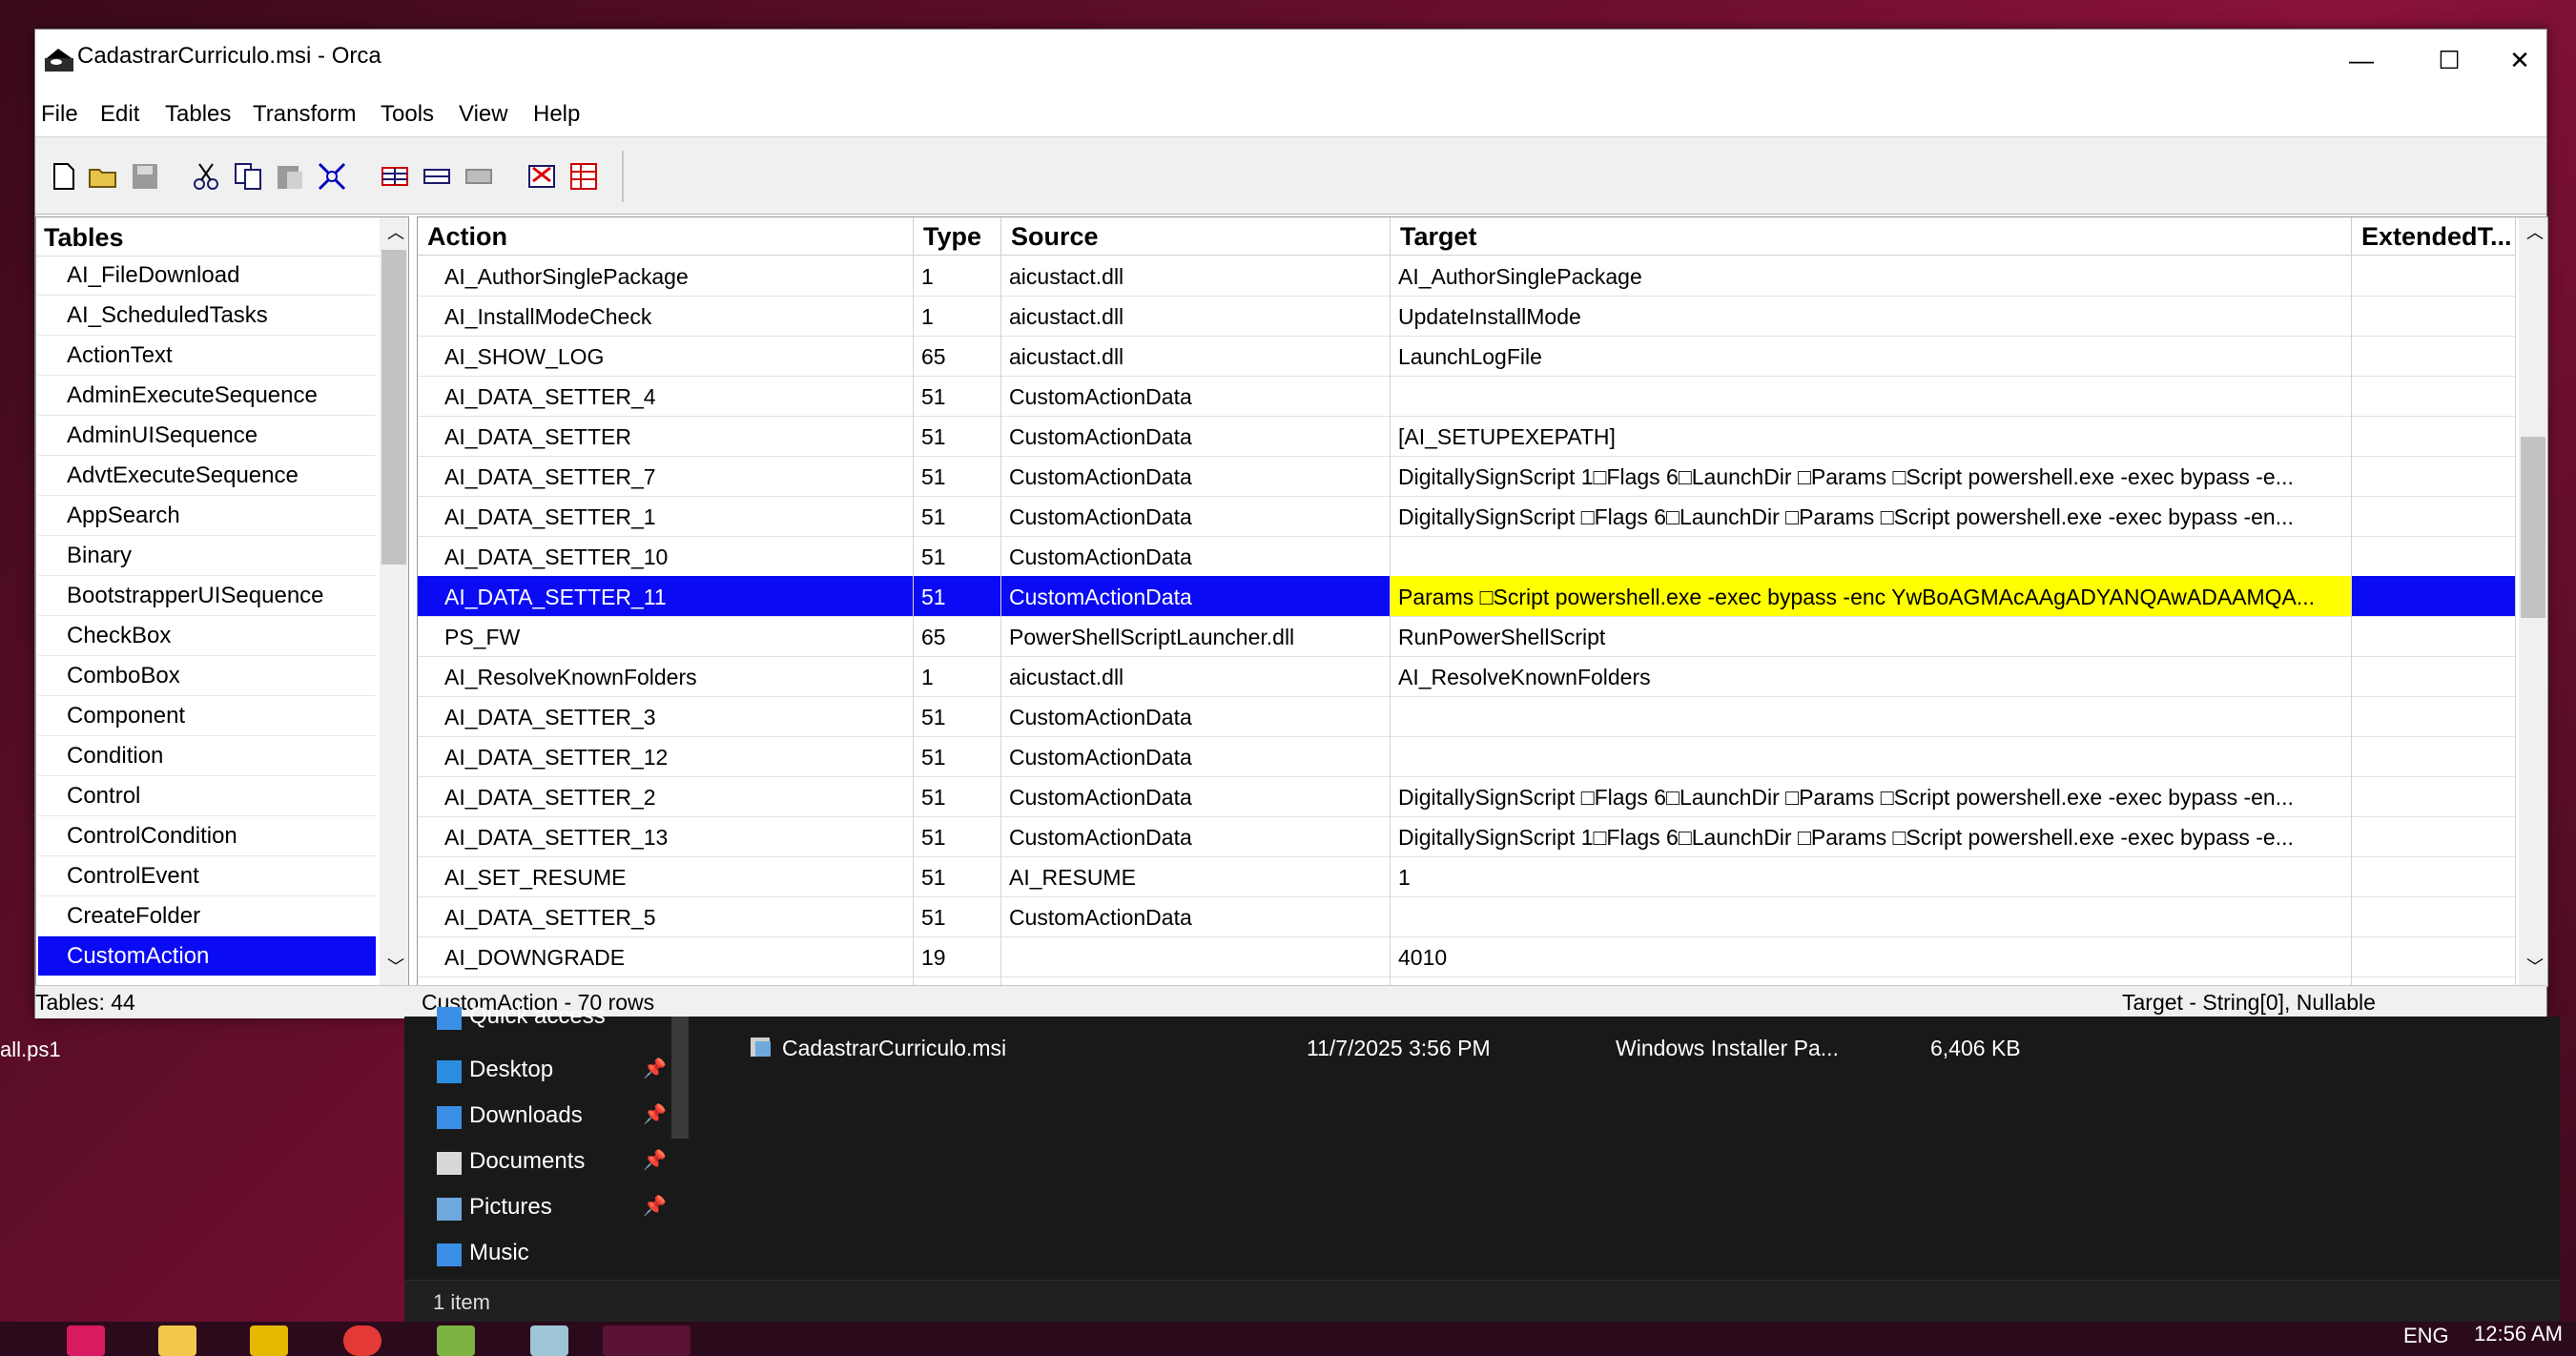  I want to click on table-list-item: AI_ScheduledTasks, so click(207, 316).